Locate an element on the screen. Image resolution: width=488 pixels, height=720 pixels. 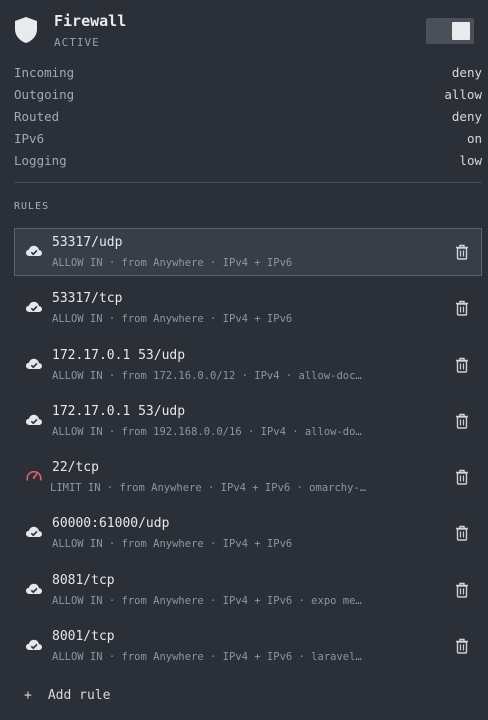
property-key: Routed is located at coordinates (37, 116).